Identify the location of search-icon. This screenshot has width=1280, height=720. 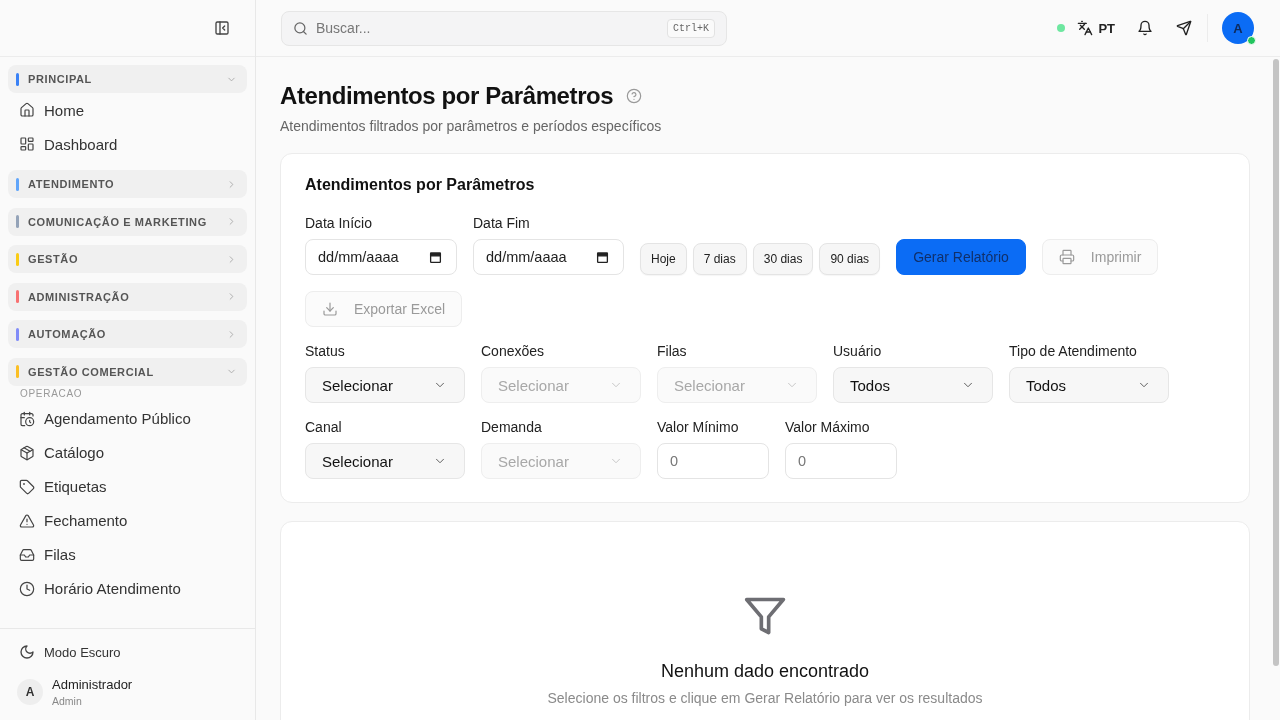
(300, 28).